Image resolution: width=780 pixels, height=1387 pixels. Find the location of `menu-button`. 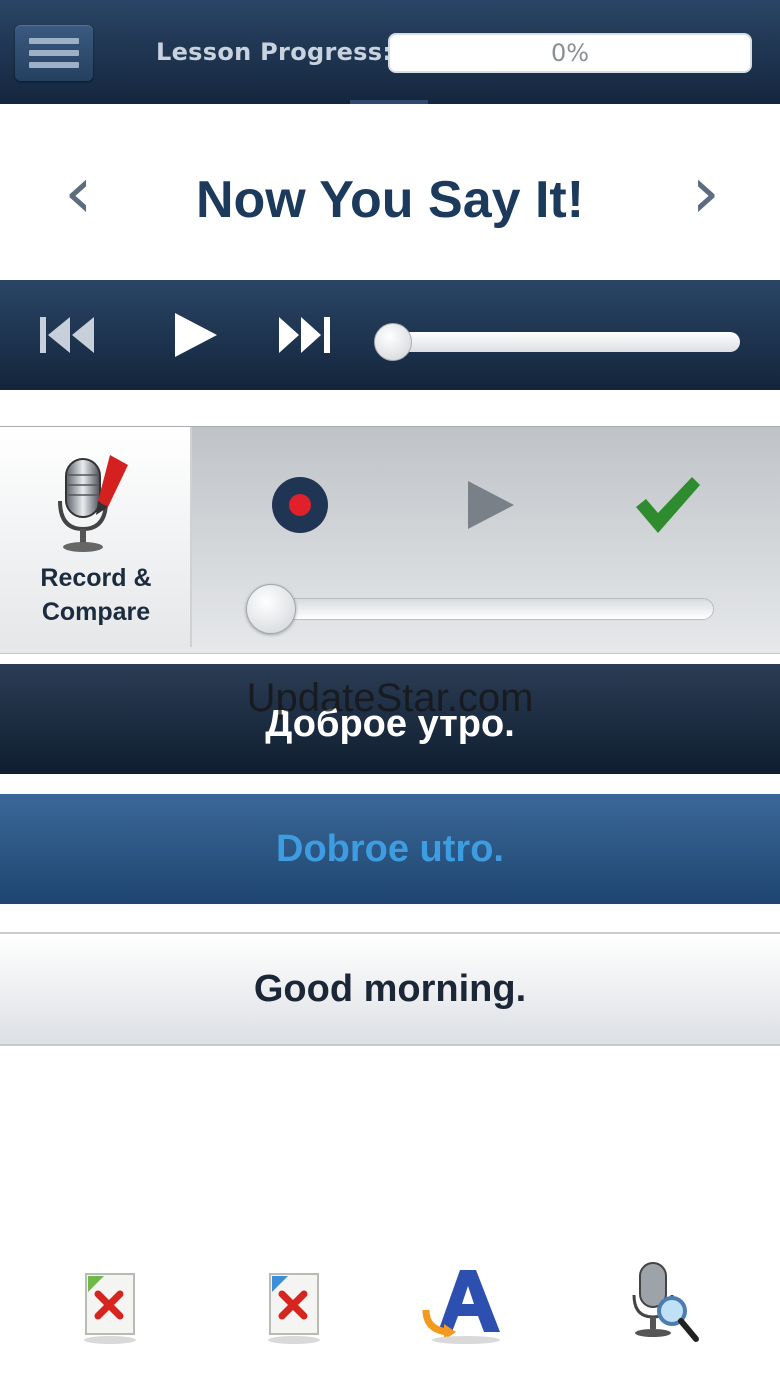

menu-button is located at coordinates (54, 53).